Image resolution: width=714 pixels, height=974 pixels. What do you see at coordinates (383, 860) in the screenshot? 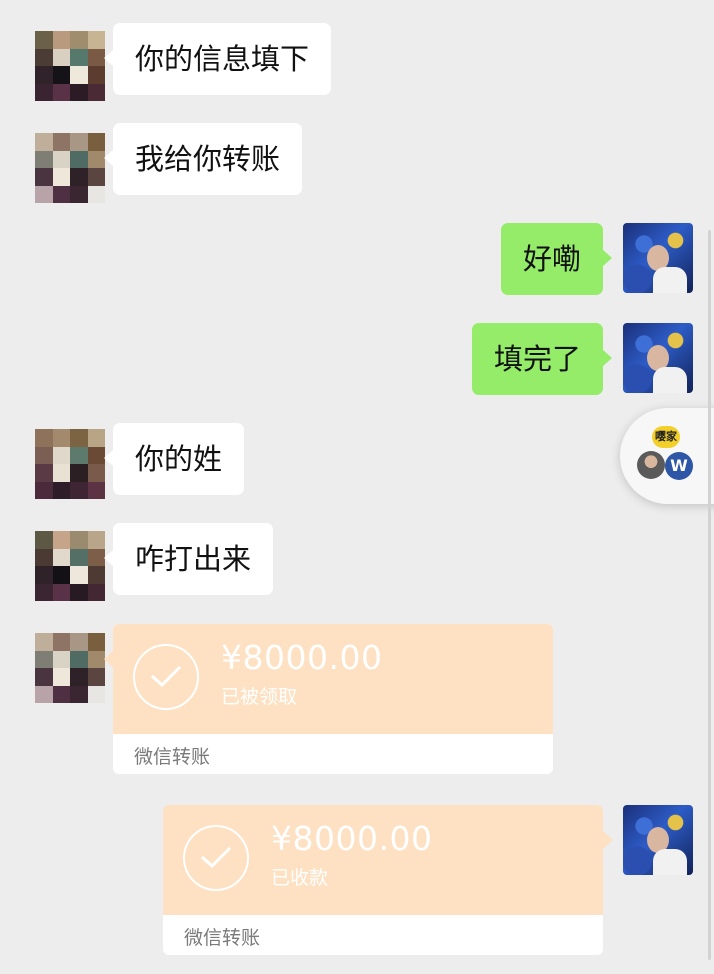
I see `transfer-card-header: ¥8000.00 已收款` at bounding box center [383, 860].